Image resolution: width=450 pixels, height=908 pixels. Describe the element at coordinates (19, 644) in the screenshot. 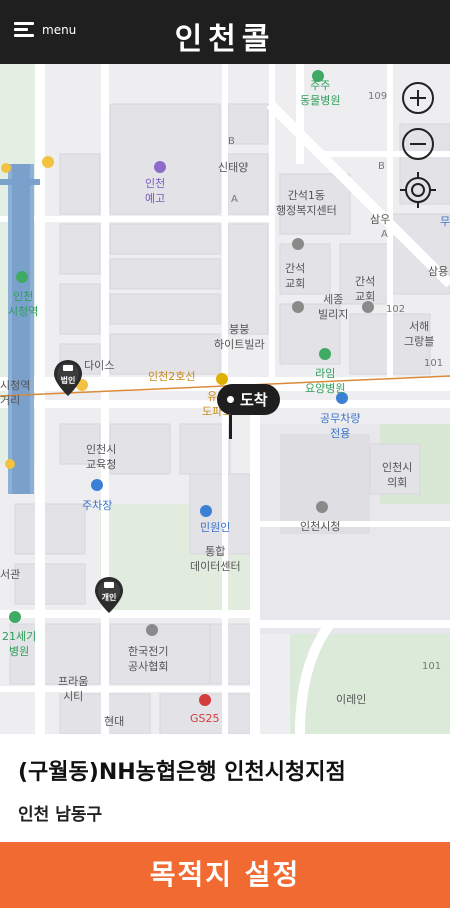

I see `map-label-hospital21: 21세기 병원` at that location.